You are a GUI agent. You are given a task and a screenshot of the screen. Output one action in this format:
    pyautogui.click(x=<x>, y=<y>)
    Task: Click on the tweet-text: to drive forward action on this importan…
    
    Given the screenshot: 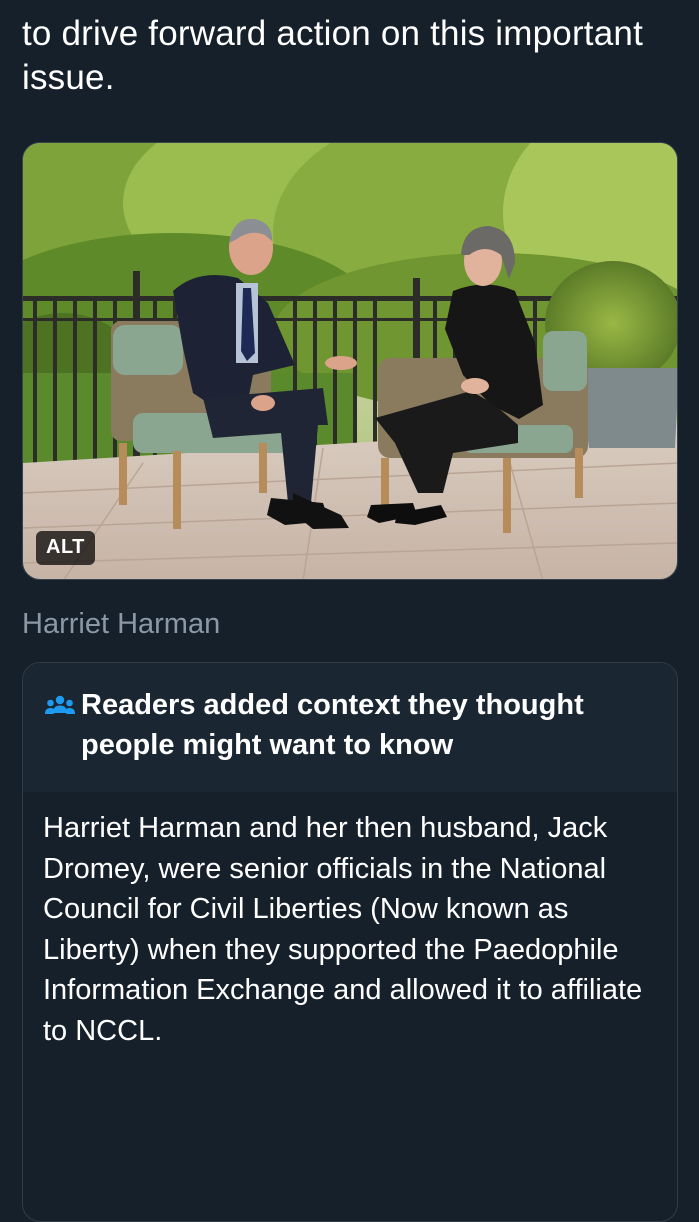 What is the action you would take?
    pyautogui.click(x=332, y=55)
    